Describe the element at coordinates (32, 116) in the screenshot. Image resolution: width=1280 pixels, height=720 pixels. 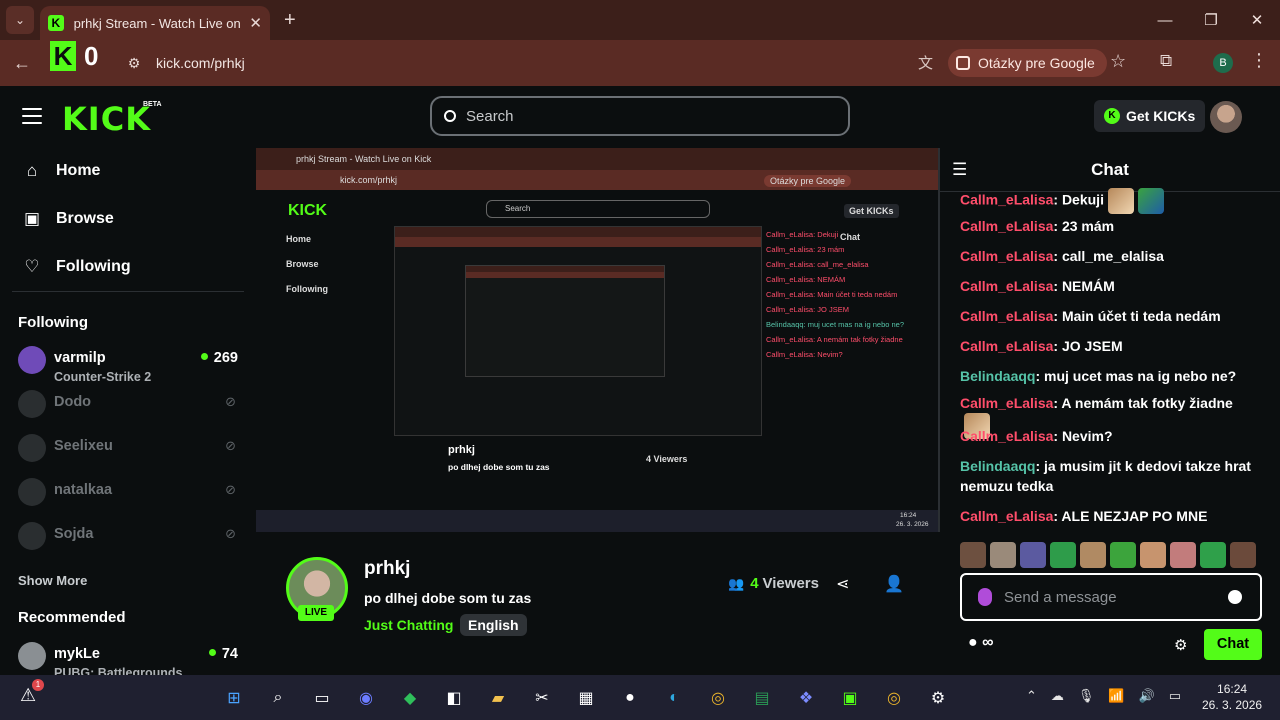
I see `hamburger-menu-icon` at that location.